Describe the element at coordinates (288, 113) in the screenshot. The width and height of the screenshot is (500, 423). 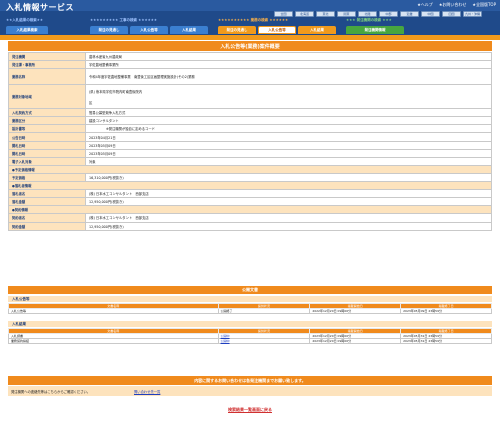
I see `field-value: 簡易公募型競争入札方式` at that location.